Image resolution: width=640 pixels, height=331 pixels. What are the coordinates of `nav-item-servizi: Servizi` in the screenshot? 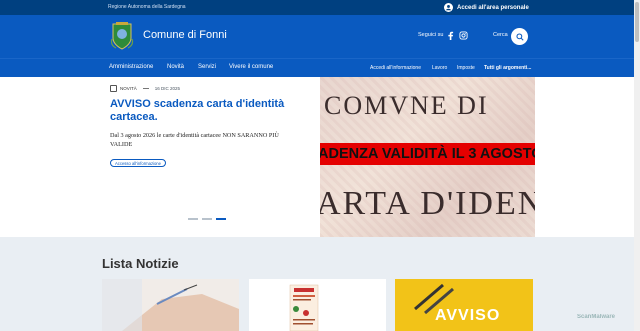 It's located at (207, 67).